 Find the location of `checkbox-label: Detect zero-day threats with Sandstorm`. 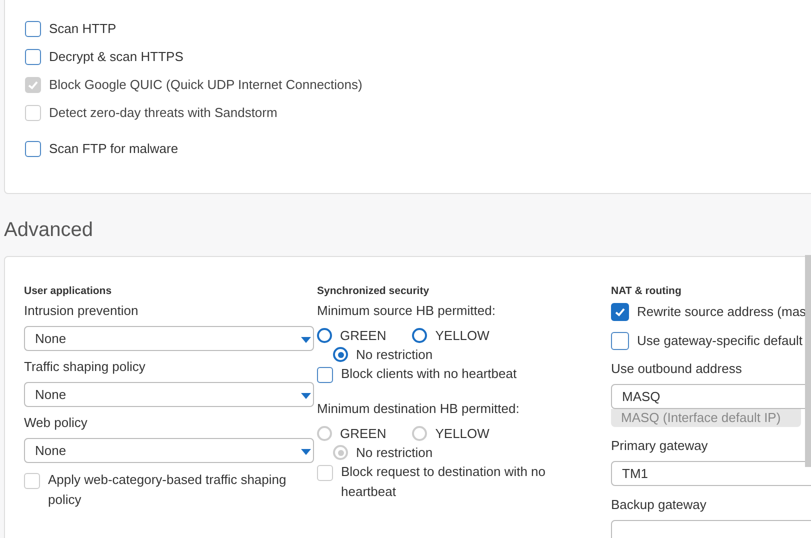

checkbox-label: Detect zero-day threats with Sandstorm is located at coordinates (163, 112).